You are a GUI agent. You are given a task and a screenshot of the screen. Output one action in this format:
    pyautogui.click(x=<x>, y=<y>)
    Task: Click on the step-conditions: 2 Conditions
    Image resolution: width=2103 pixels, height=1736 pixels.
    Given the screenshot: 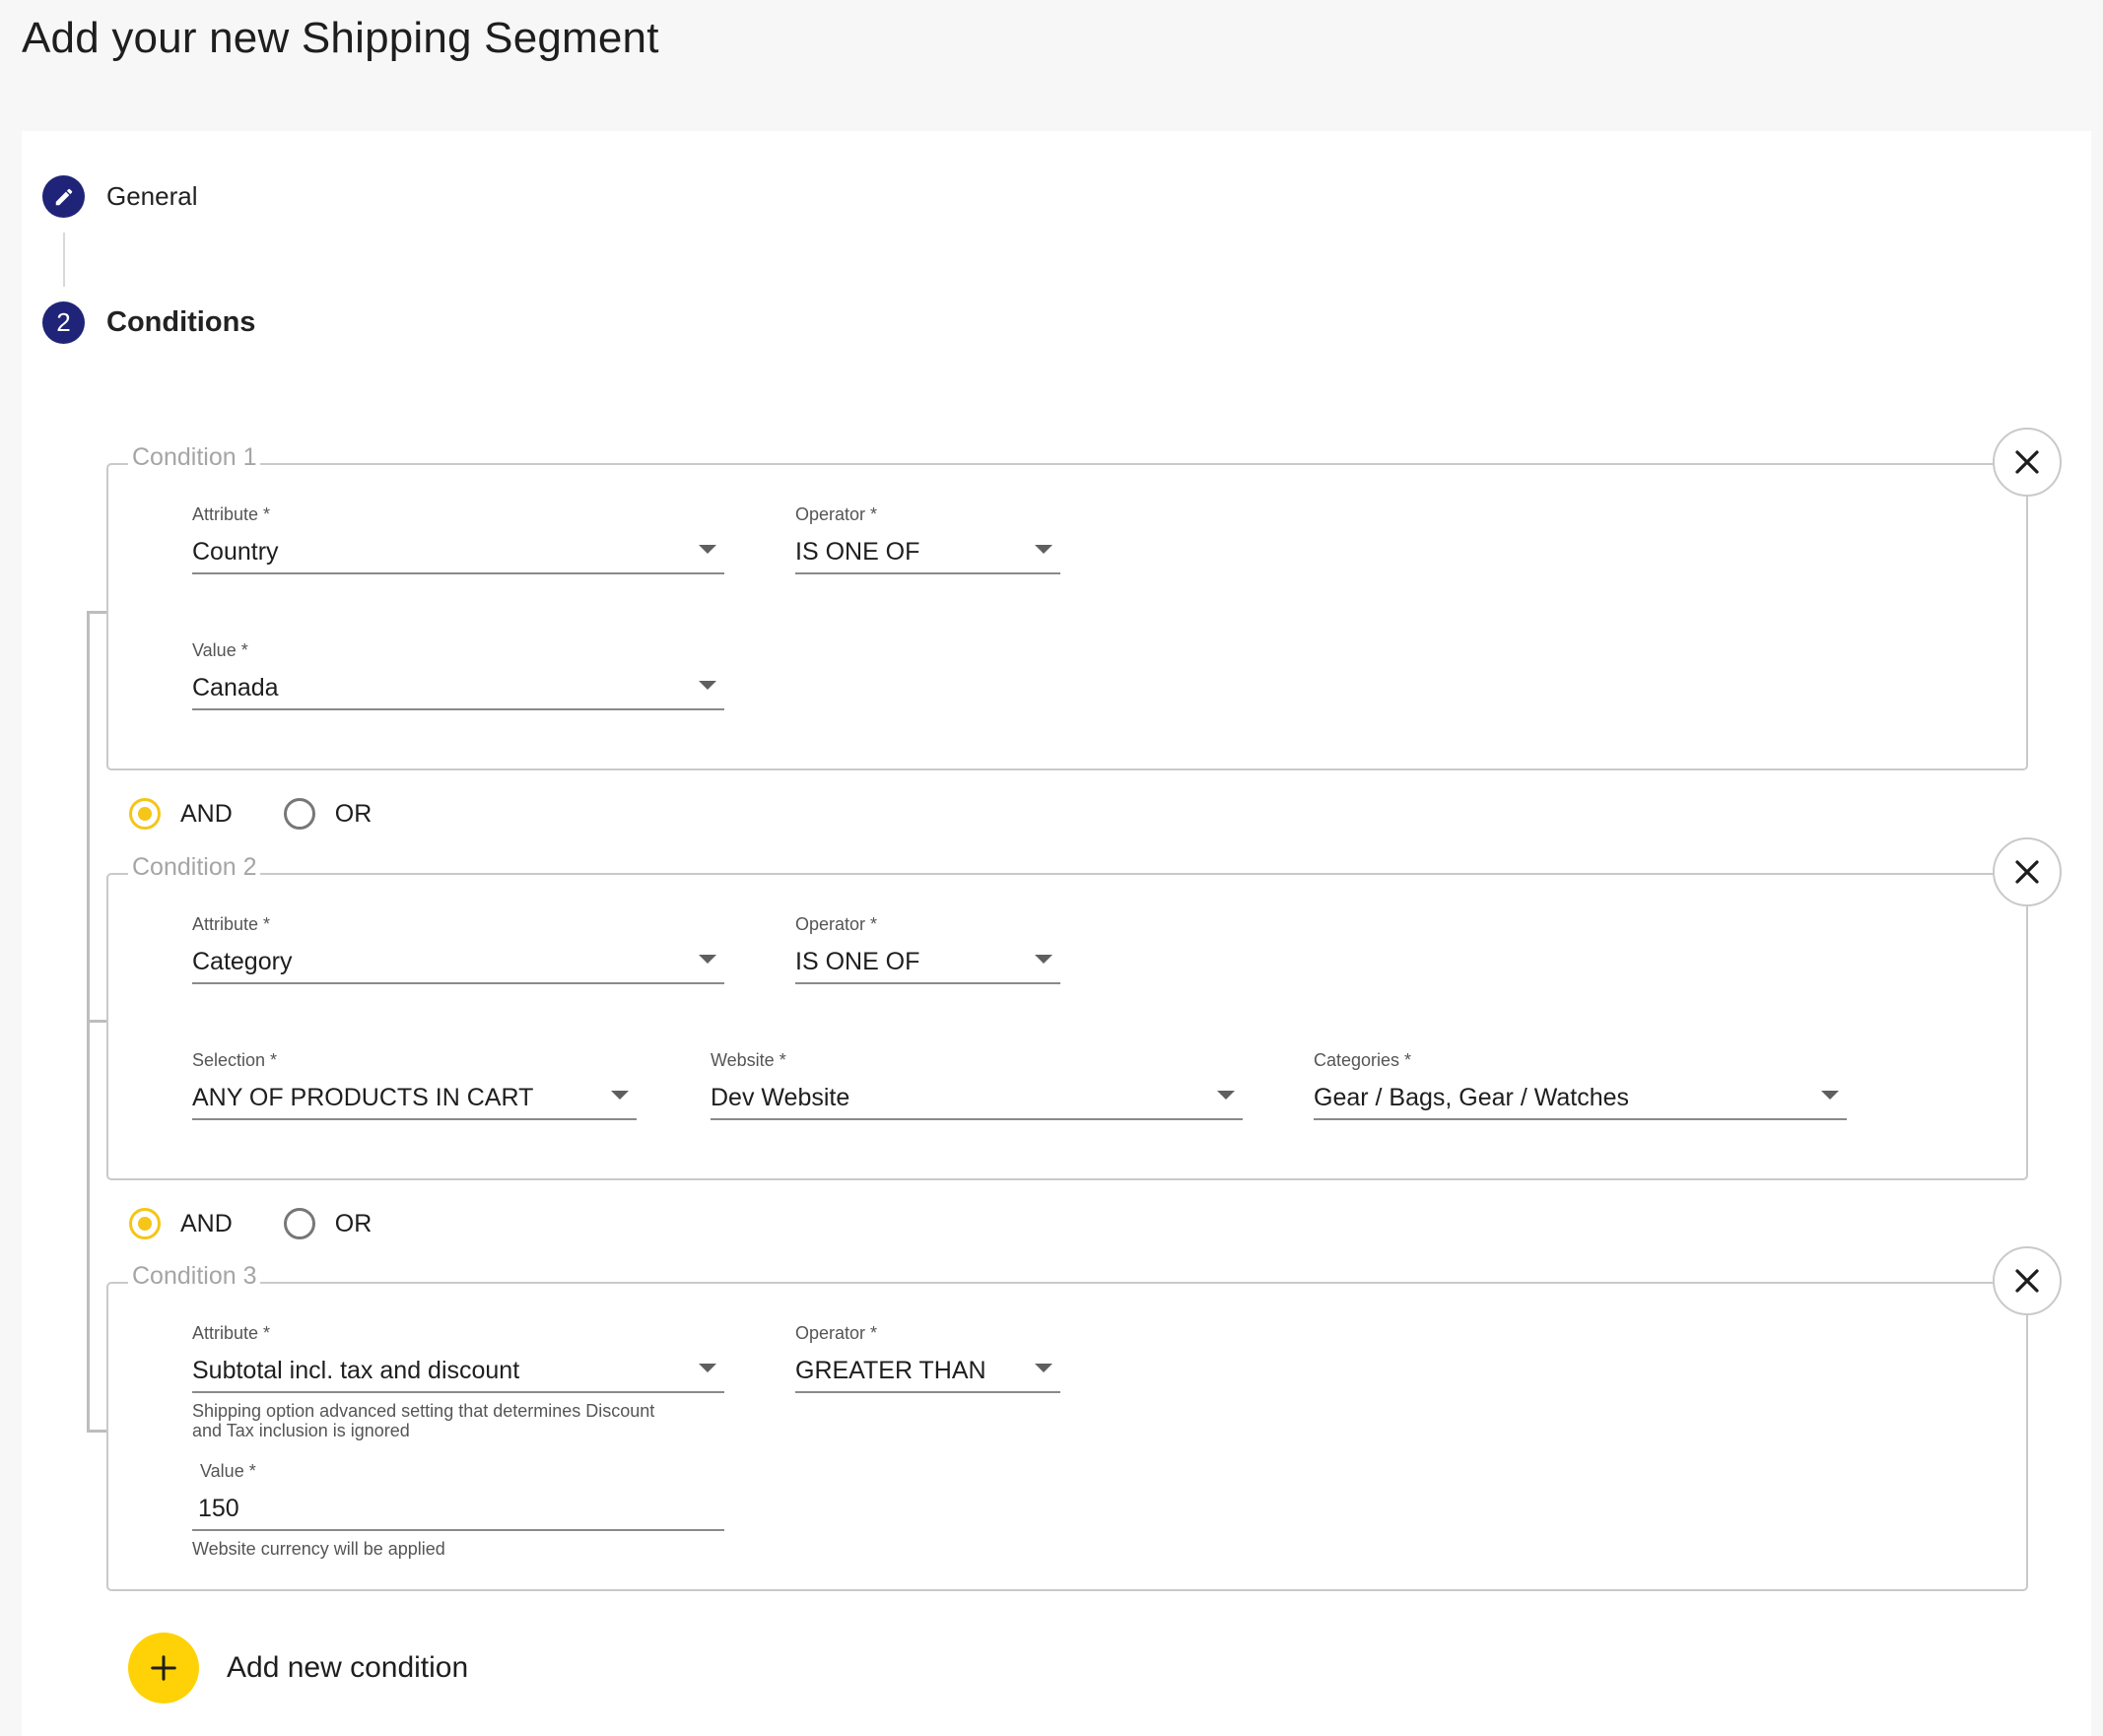 What is the action you would take?
    pyautogui.click(x=148, y=322)
    